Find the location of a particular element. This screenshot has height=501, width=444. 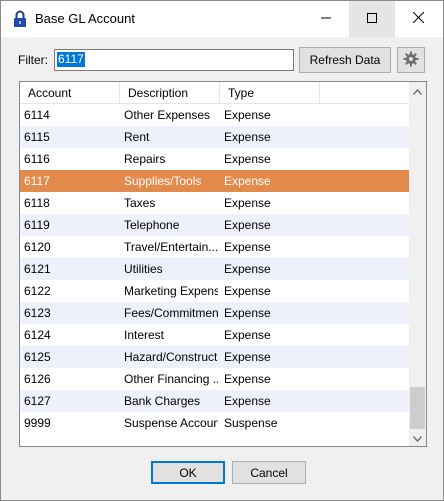

table-row: 6115 Rent Expense is located at coordinates (214, 137).